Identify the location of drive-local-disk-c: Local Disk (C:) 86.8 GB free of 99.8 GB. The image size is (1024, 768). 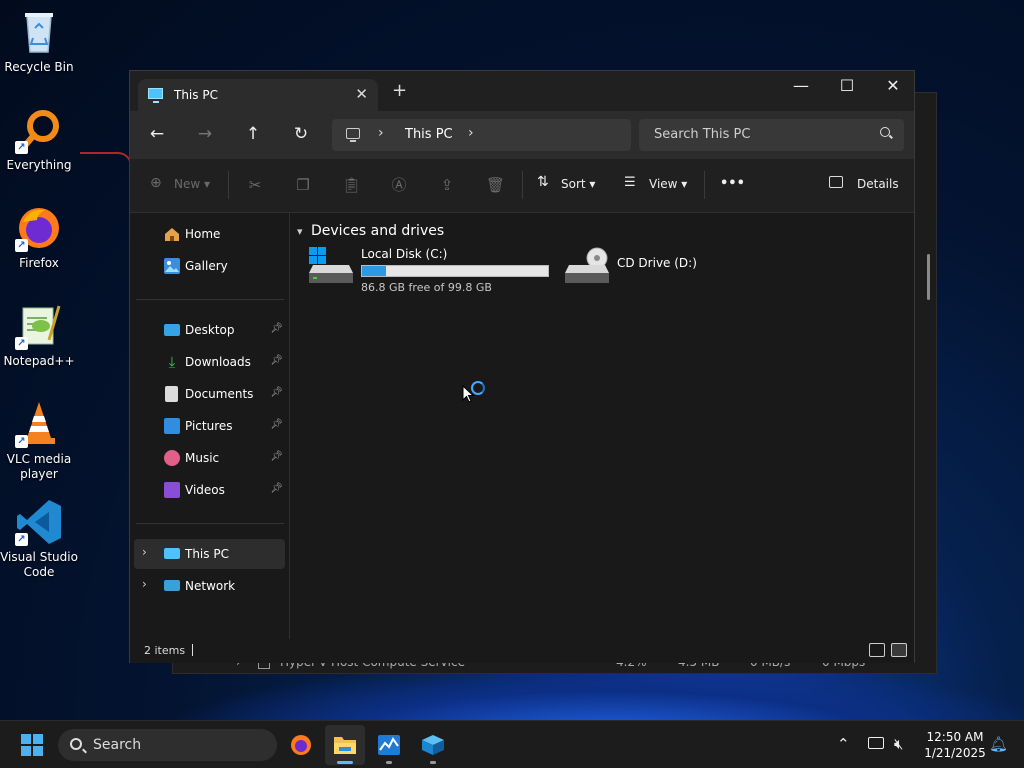
(431, 272).